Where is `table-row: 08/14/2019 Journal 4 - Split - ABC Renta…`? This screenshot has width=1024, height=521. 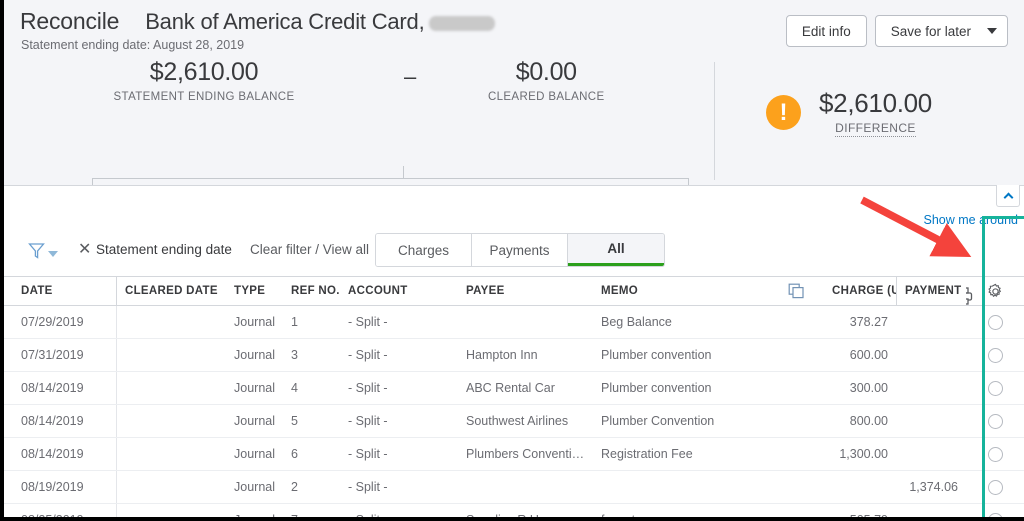 table-row: 08/14/2019 Journal 4 - Split - ABC Renta… is located at coordinates (514, 388).